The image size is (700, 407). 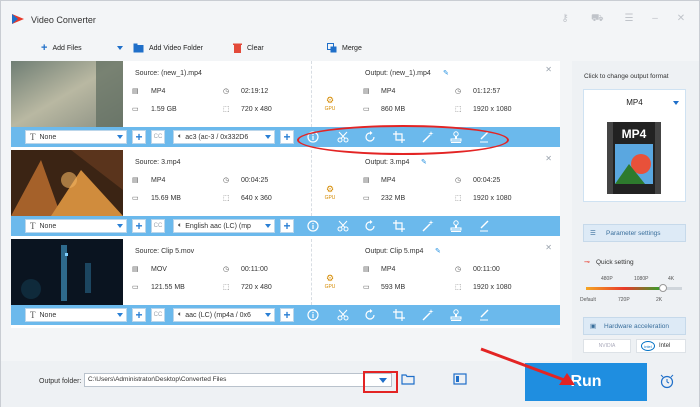 What do you see at coordinates (667, 381) in the screenshot?
I see `alarm-clock-icon` at bounding box center [667, 381].